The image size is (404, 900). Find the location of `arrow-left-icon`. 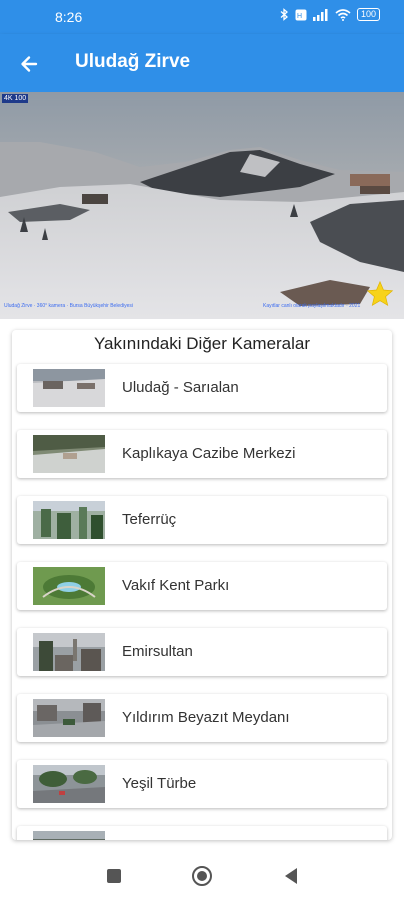

arrow-left-icon is located at coordinates (29, 64).